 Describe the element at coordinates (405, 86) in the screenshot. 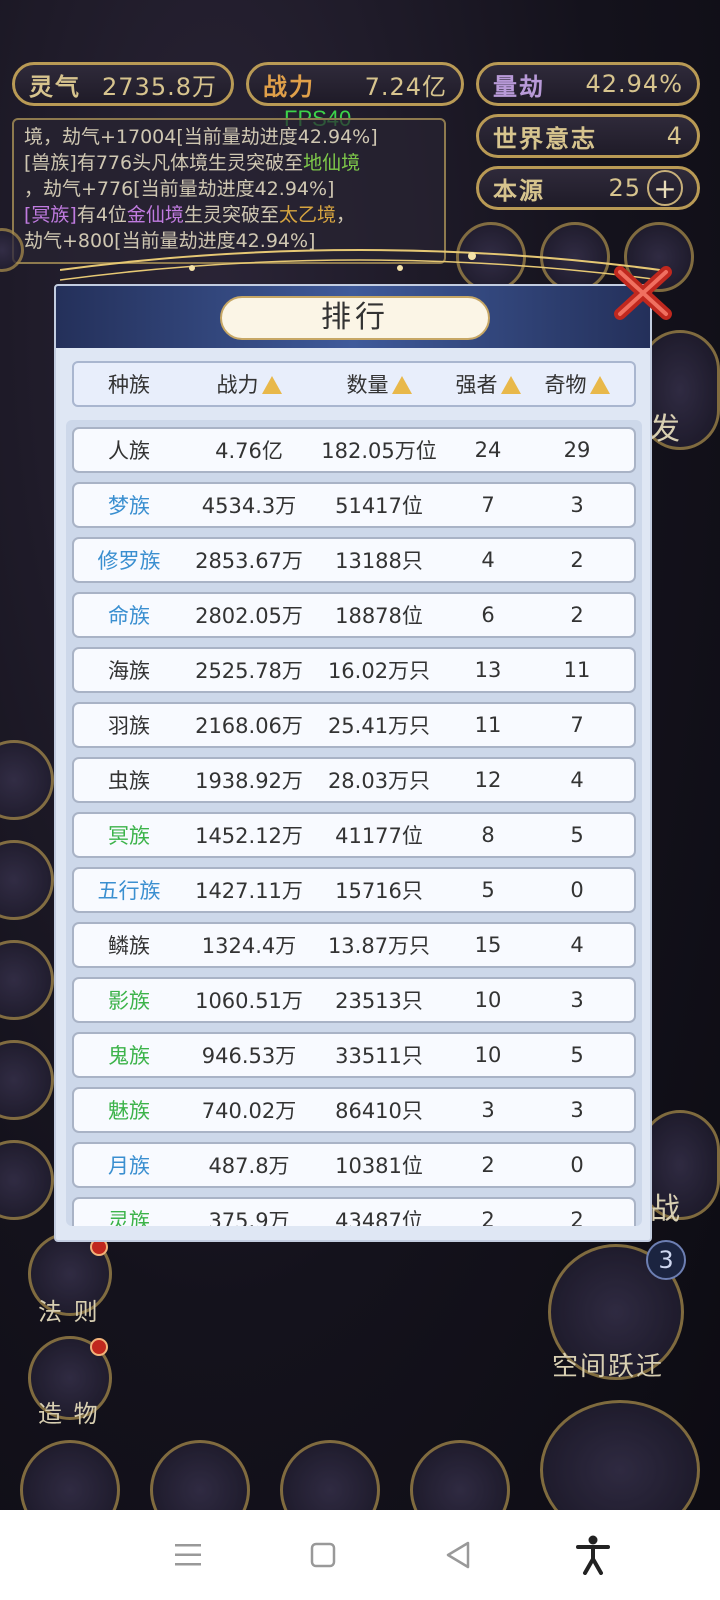

I see `zhanli-value: 7.24亿` at that location.